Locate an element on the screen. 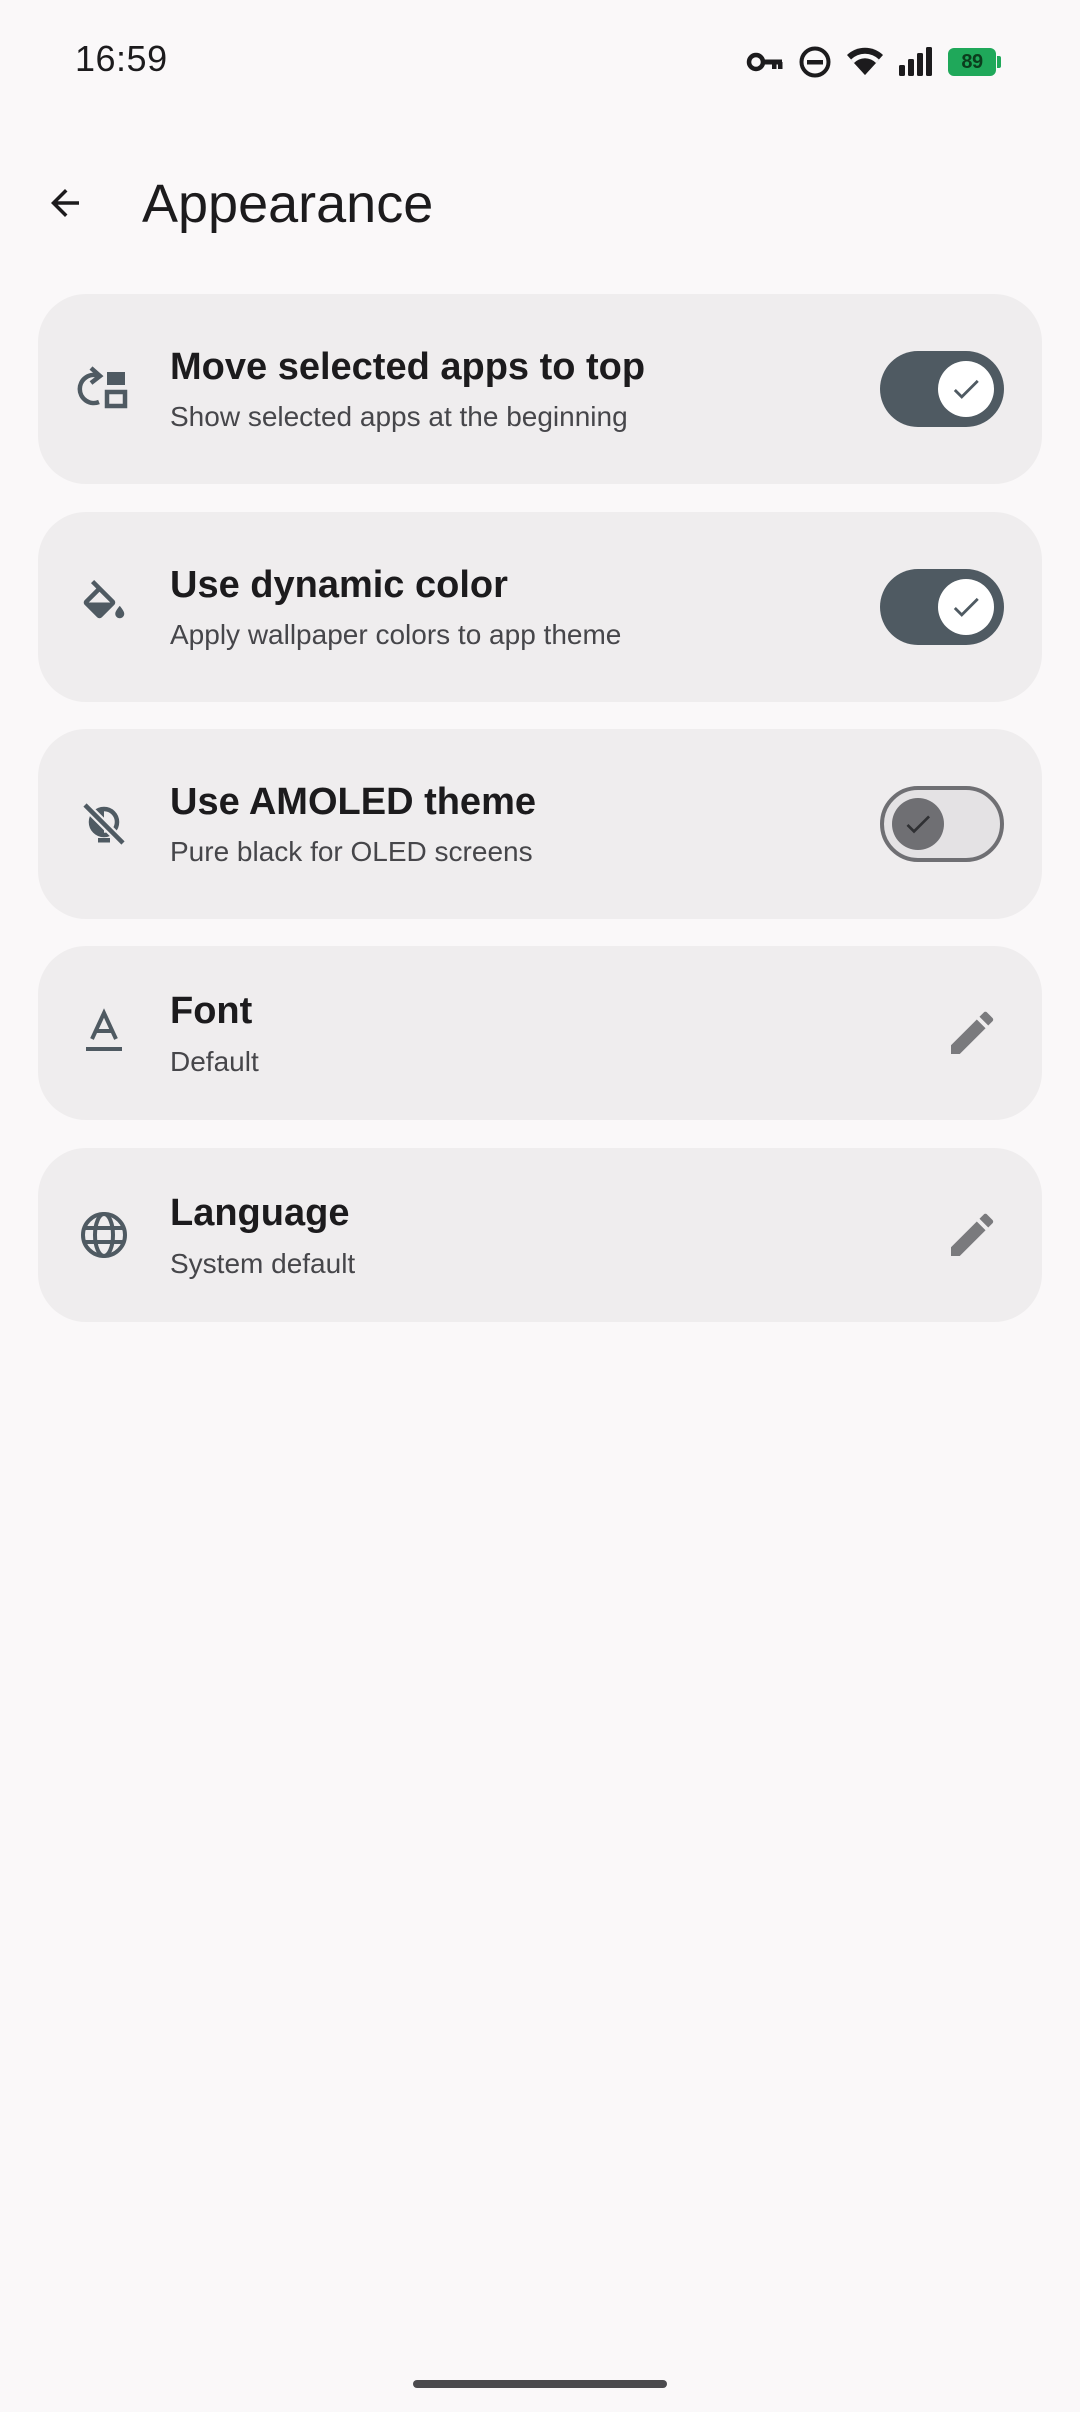  move-selected-toggle is located at coordinates (942, 389).